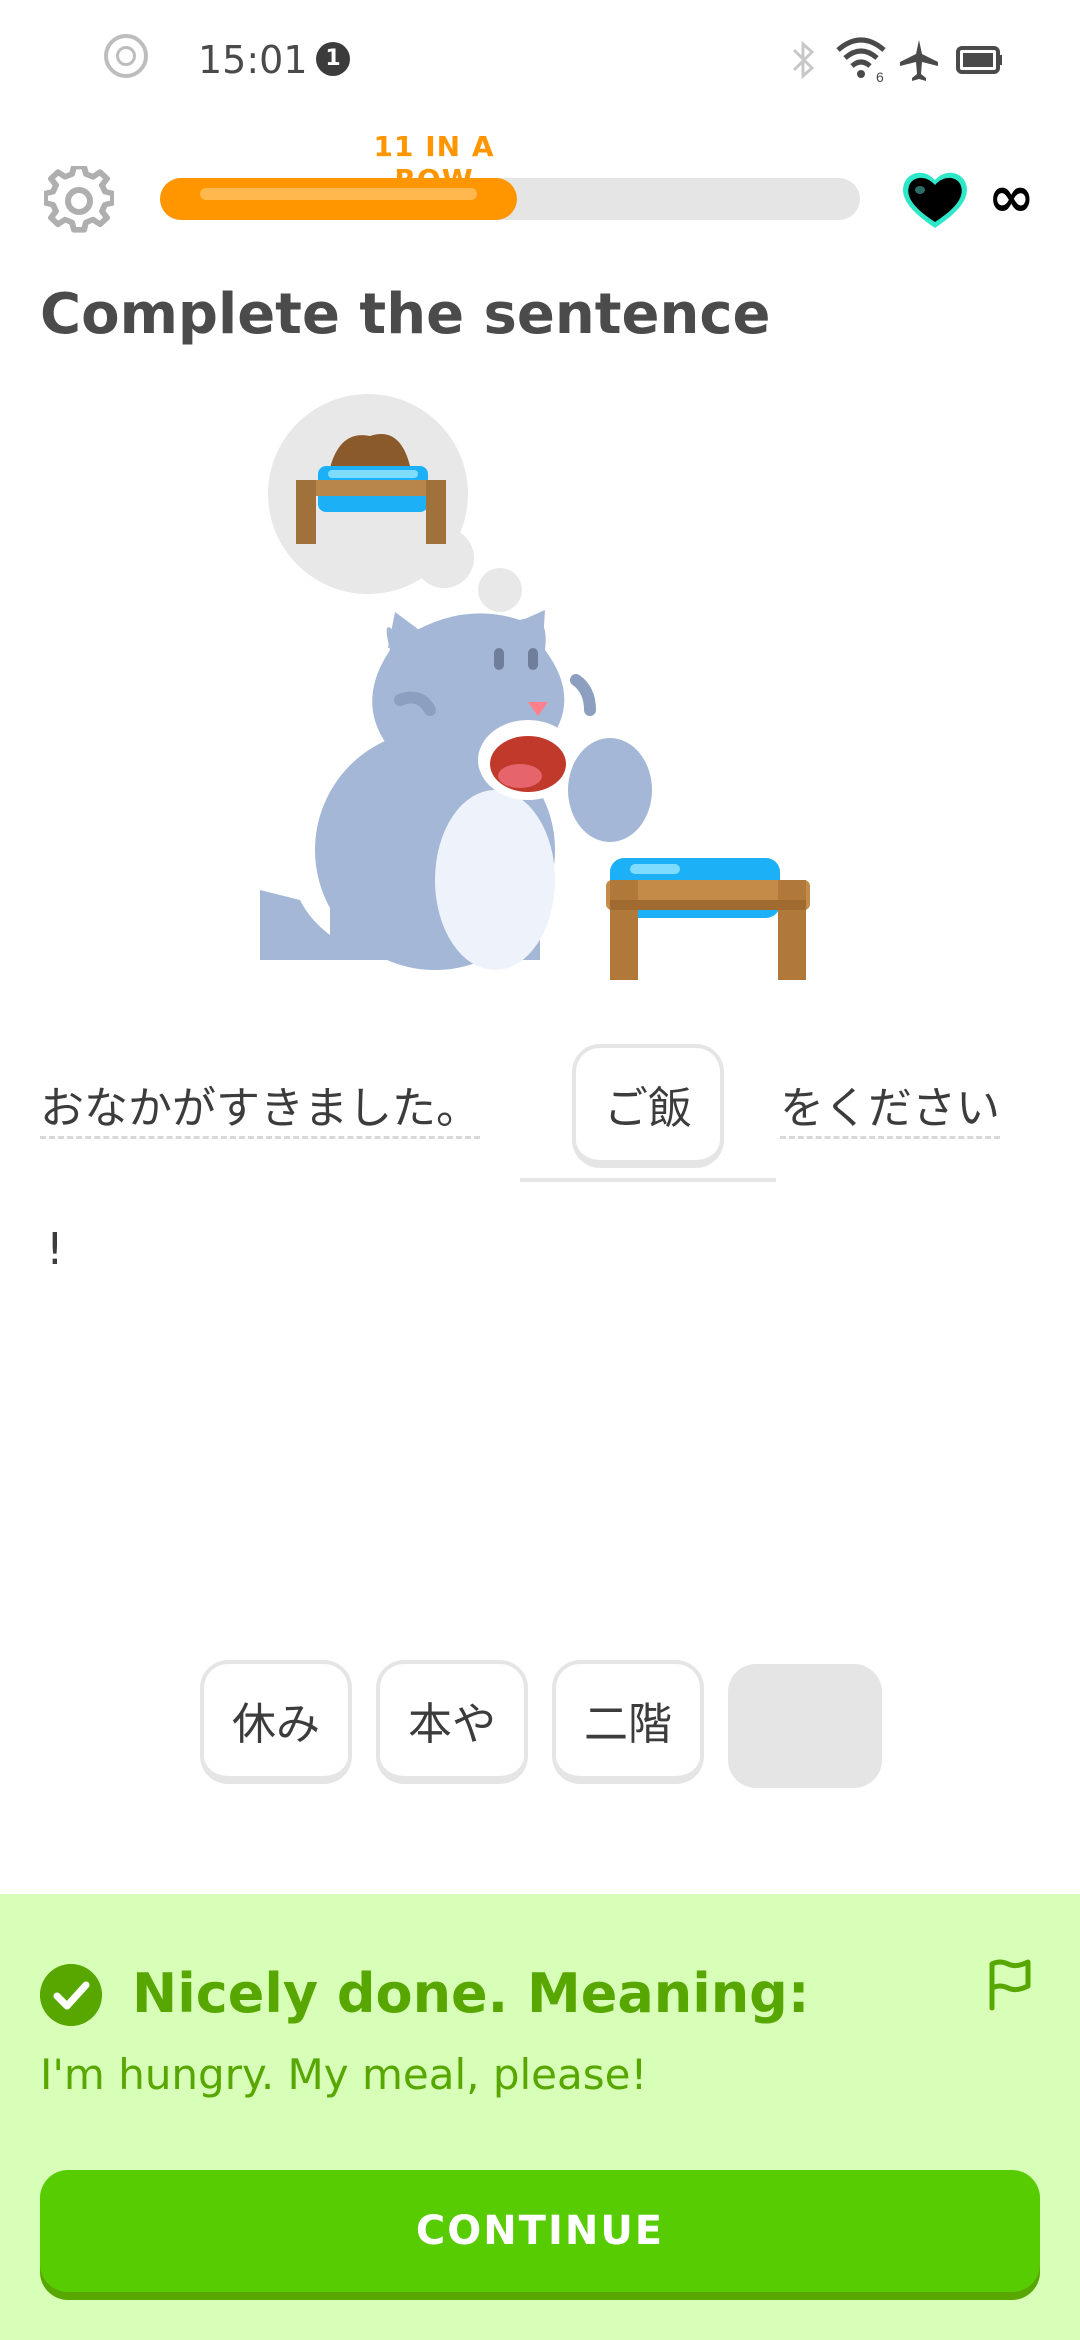 The width and height of the screenshot is (1080, 2340). Describe the element at coordinates (471, 1993) in the screenshot. I see `feedback-title: Nicely done. Meaning:` at that location.